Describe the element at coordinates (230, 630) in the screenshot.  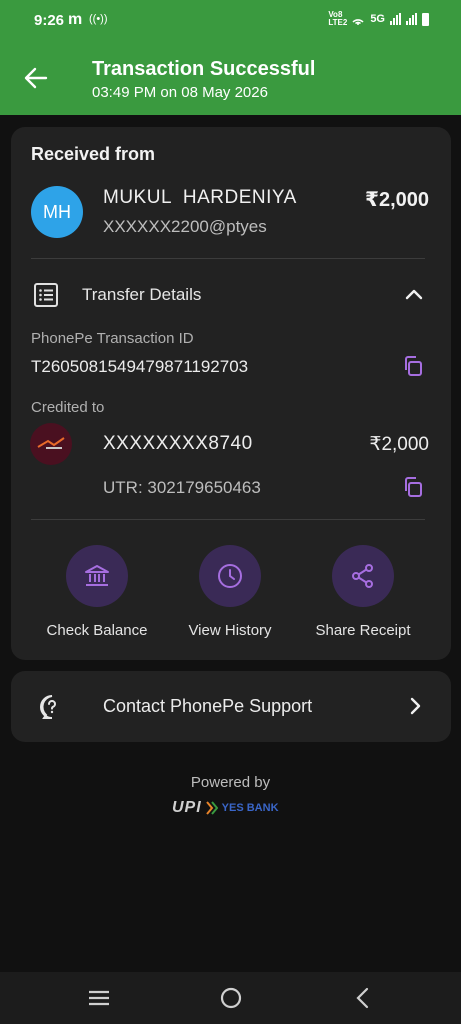
I see `view-history-label: View History` at that location.